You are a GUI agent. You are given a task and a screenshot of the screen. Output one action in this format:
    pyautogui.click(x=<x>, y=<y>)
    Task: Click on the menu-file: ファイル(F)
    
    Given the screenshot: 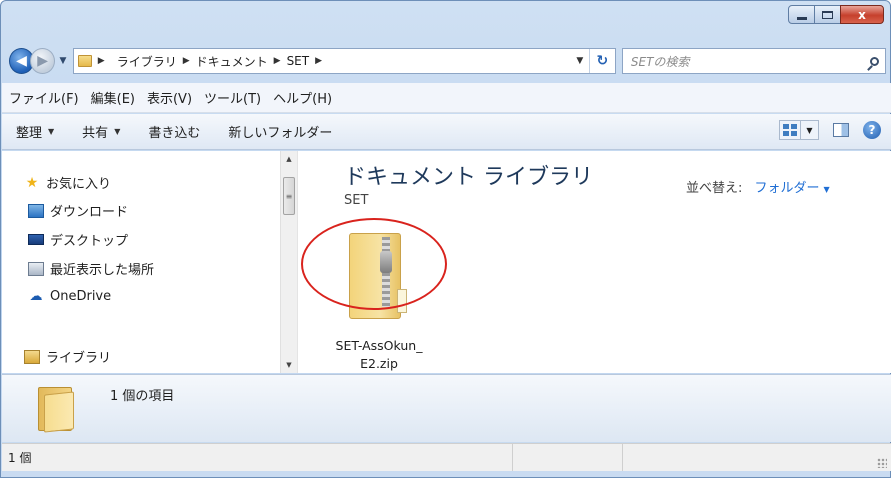 What is the action you would take?
    pyautogui.click(x=44, y=97)
    